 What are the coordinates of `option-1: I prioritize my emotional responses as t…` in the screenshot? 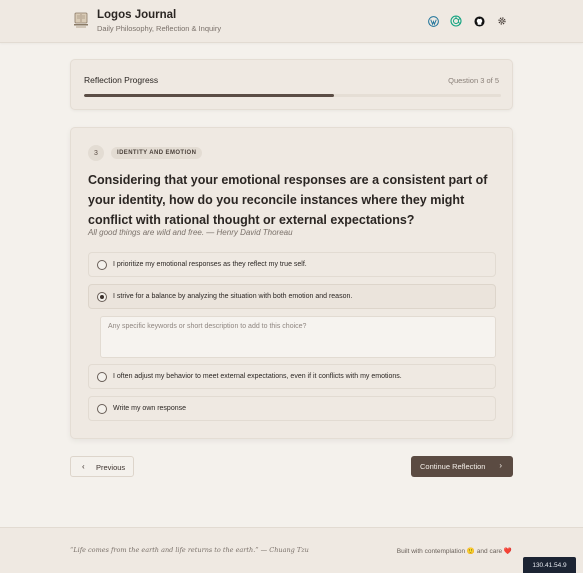 It's located at (292, 264).